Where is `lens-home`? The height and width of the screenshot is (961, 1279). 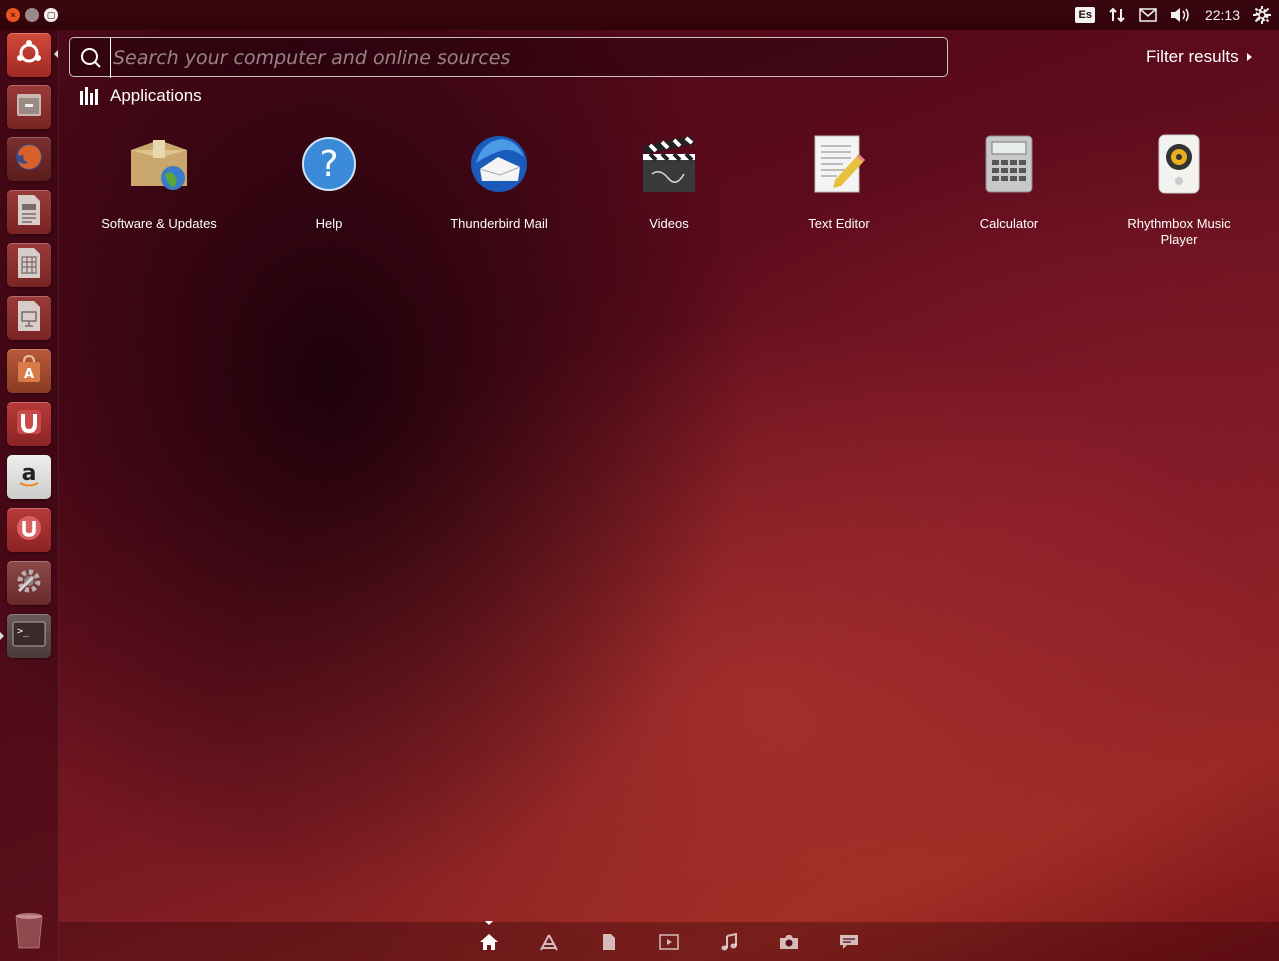 lens-home is located at coordinates (489, 944).